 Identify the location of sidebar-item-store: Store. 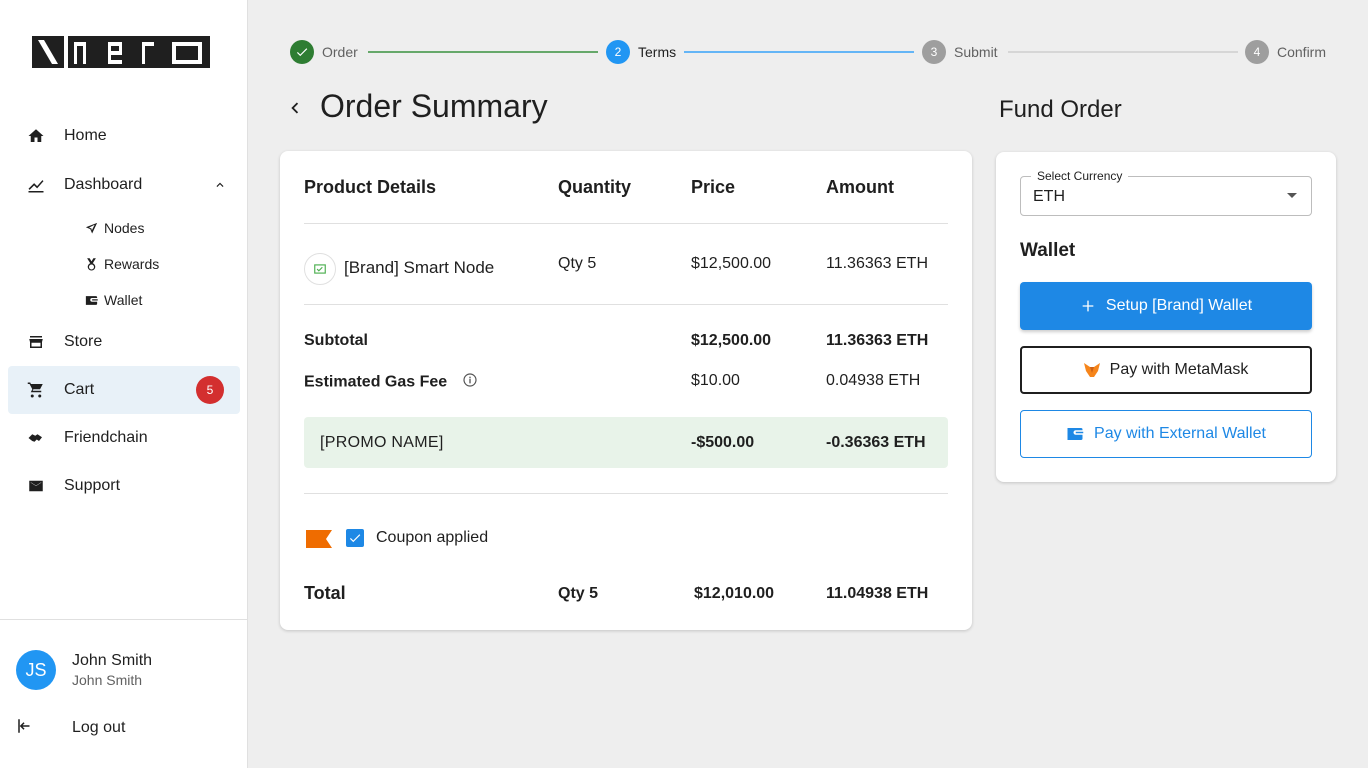
(124, 342).